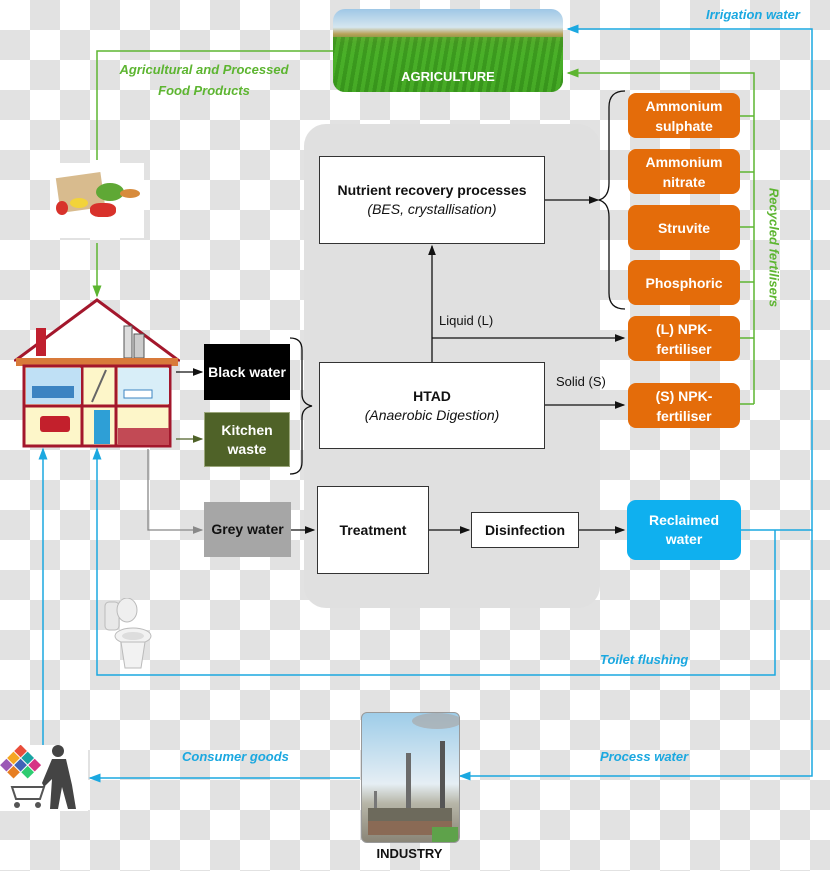  What do you see at coordinates (373, 530) in the screenshot?
I see `treatment-node: Treatment` at bounding box center [373, 530].